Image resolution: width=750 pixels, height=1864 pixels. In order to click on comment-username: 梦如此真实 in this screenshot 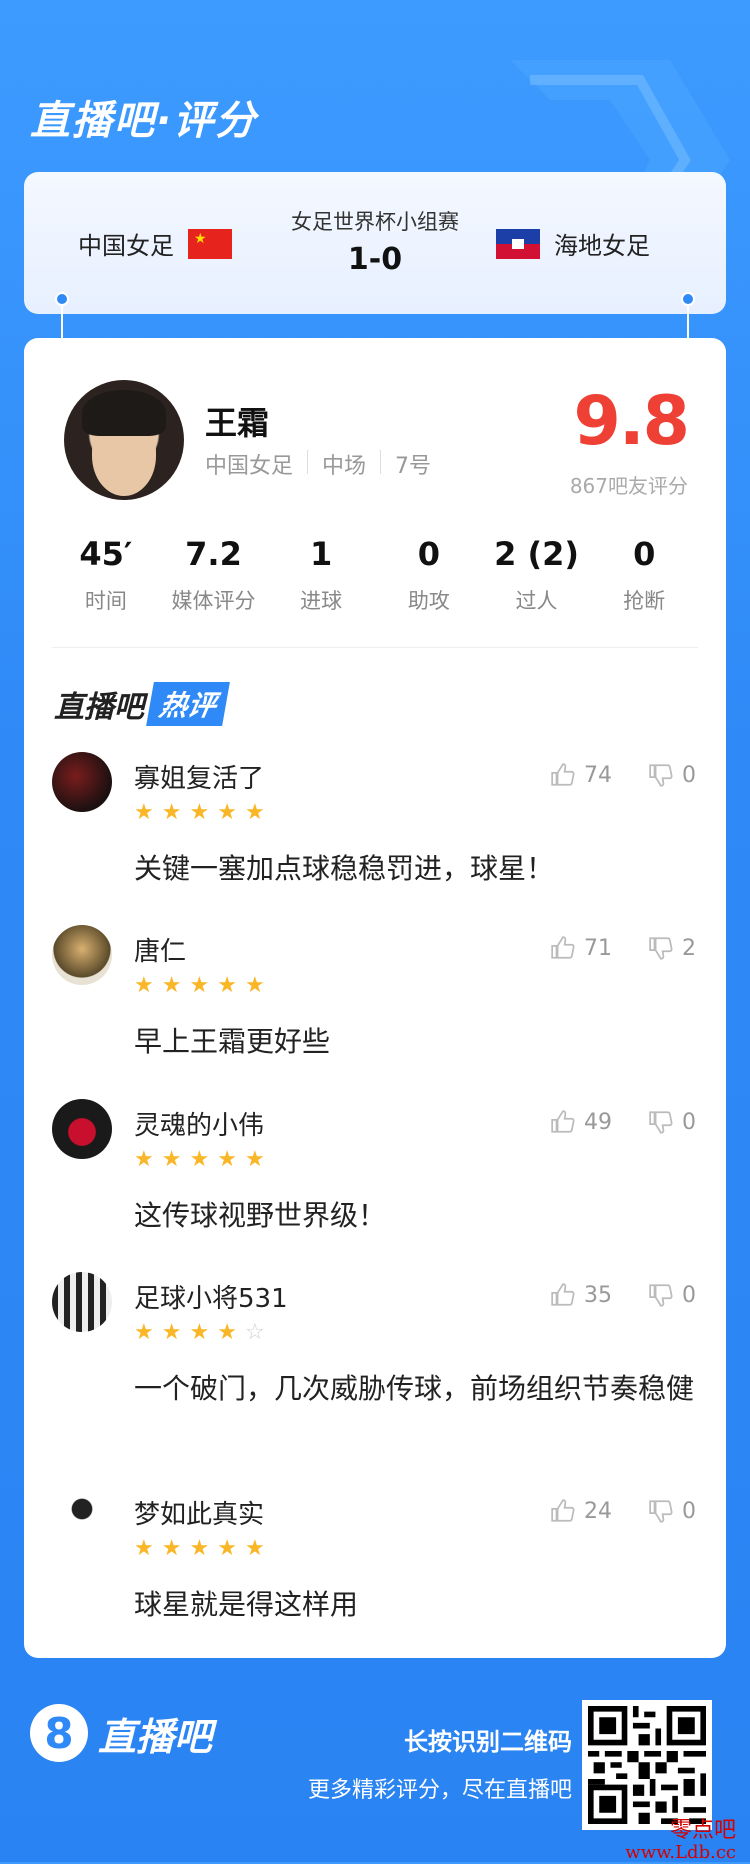, I will do `click(199, 1512)`.